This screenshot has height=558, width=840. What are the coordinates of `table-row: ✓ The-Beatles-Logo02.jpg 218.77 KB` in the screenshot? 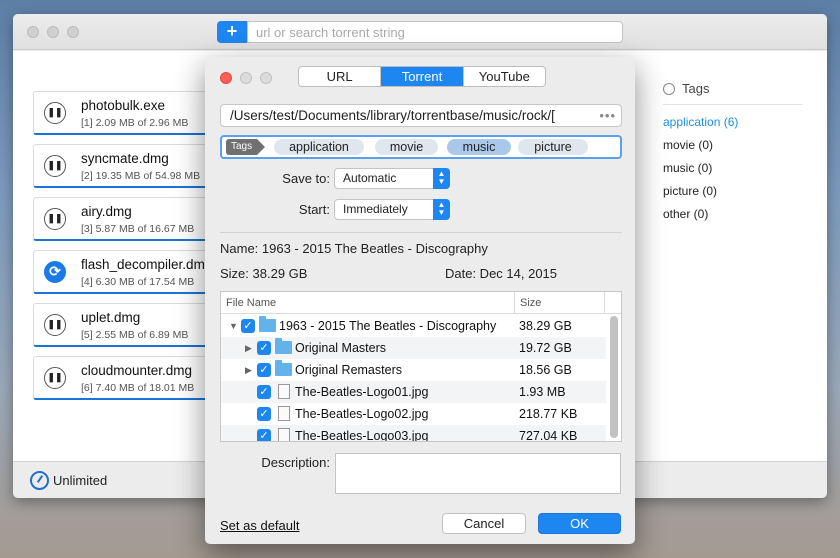 It's located at (413, 414).